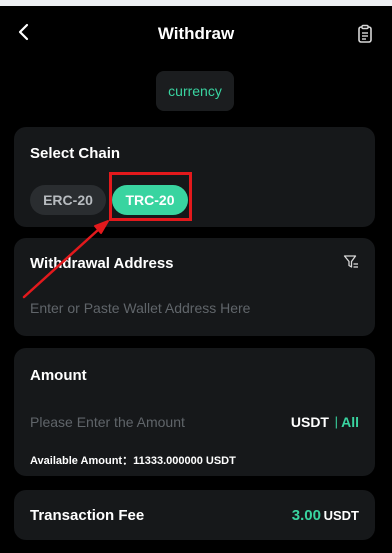 The width and height of the screenshot is (392, 553). I want to click on available-amount-label: Available Amount：, so click(82, 461).